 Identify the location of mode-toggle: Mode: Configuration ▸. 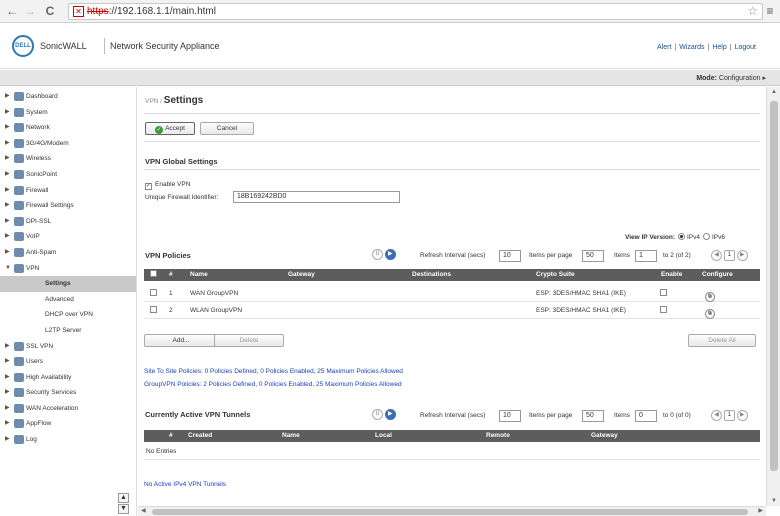
(731, 78).